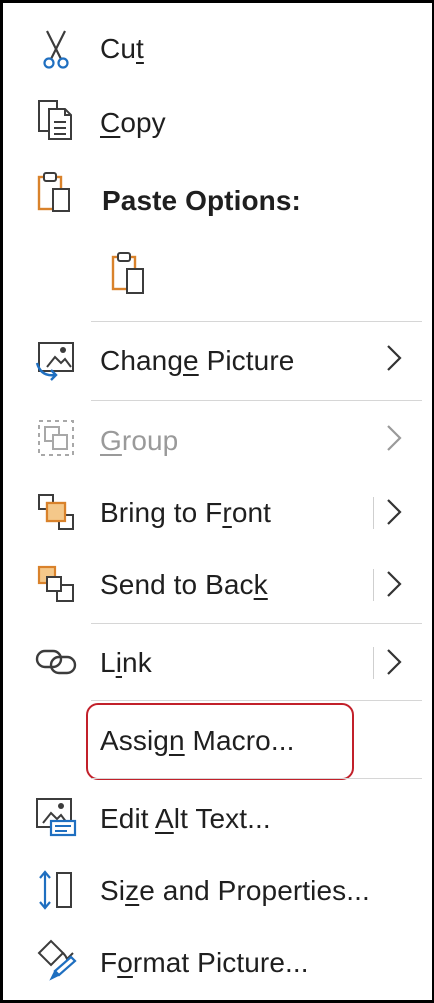 The image size is (434, 1003). What do you see at coordinates (184, 584) in the screenshot?
I see `send-to-back-label: Send to Back` at bounding box center [184, 584].